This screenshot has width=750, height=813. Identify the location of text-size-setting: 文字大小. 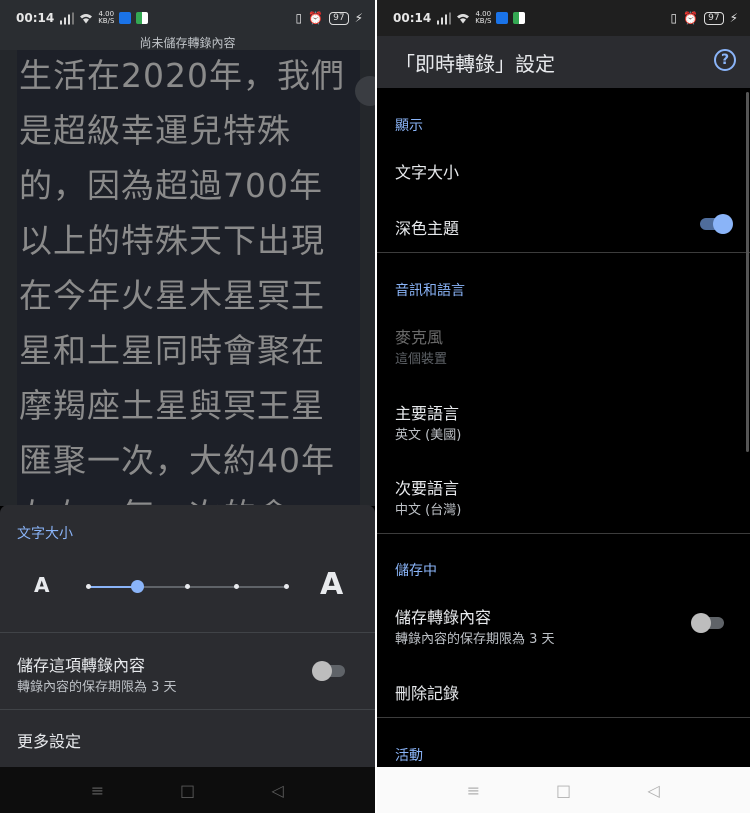
(427, 171).